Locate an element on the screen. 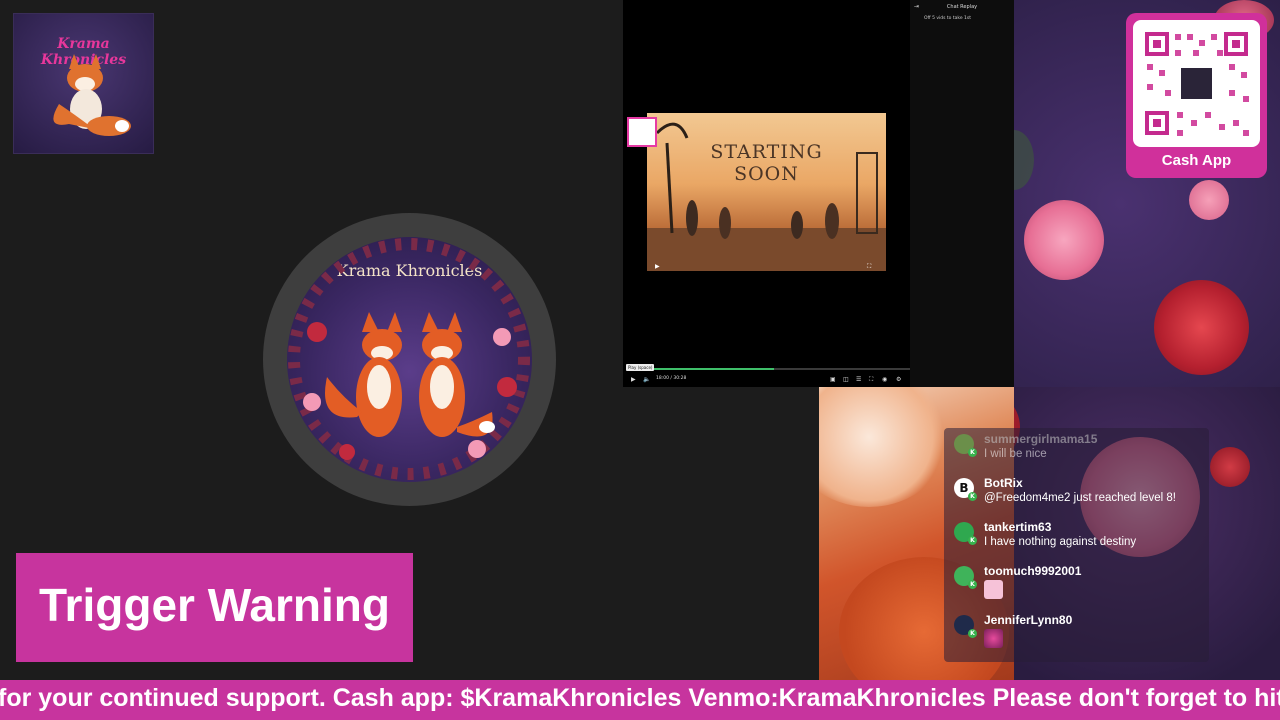 This screenshot has height=720, width=1280. thumb-fullscreen-icon: ⛶ is located at coordinates (869, 267).